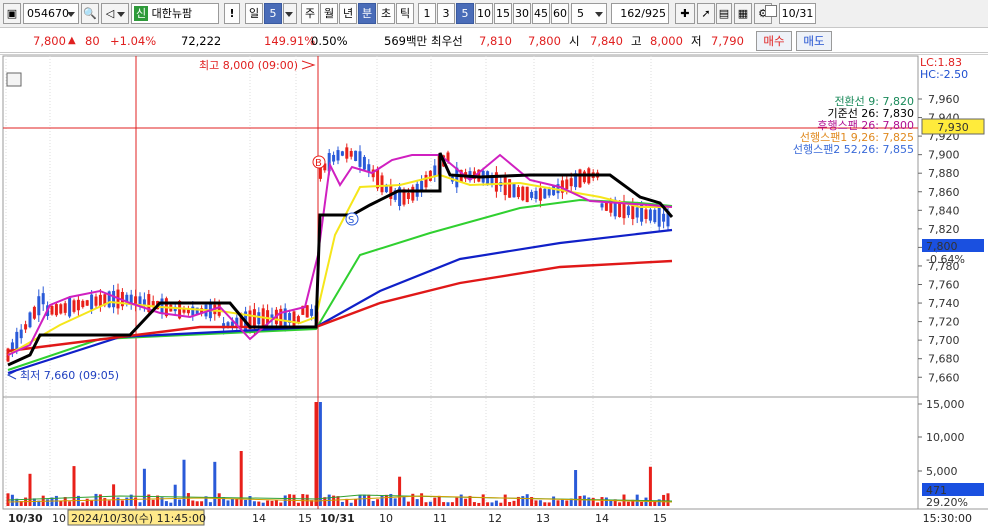  Describe the element at coordinates (727, 41) in the screenshot. I see `low-price: 7,790` at that location.